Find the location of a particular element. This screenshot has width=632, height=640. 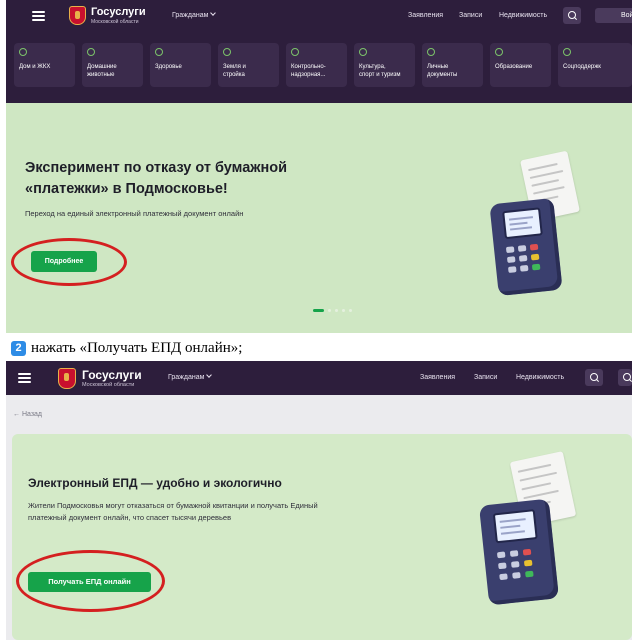

sun-icon is located at coordinates (23, 52).